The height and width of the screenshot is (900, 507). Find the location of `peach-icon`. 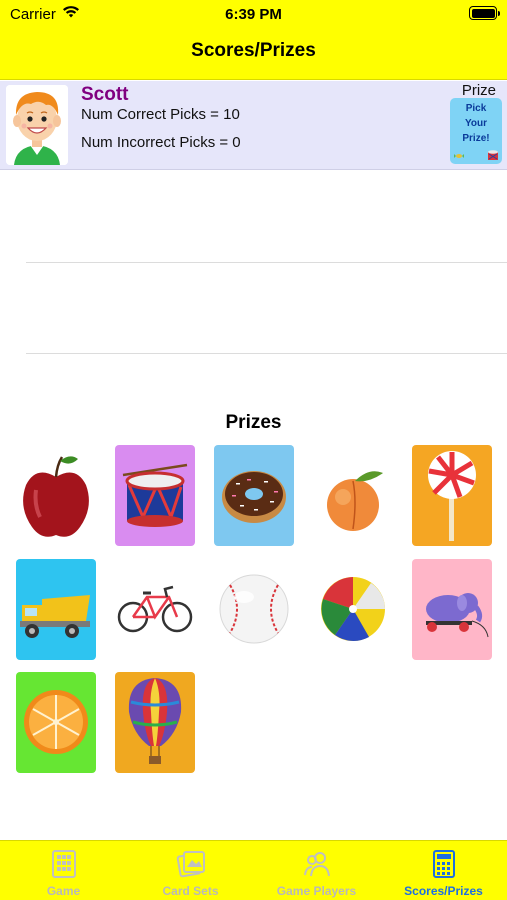

peach-icon is located at coordinates (353, 495).